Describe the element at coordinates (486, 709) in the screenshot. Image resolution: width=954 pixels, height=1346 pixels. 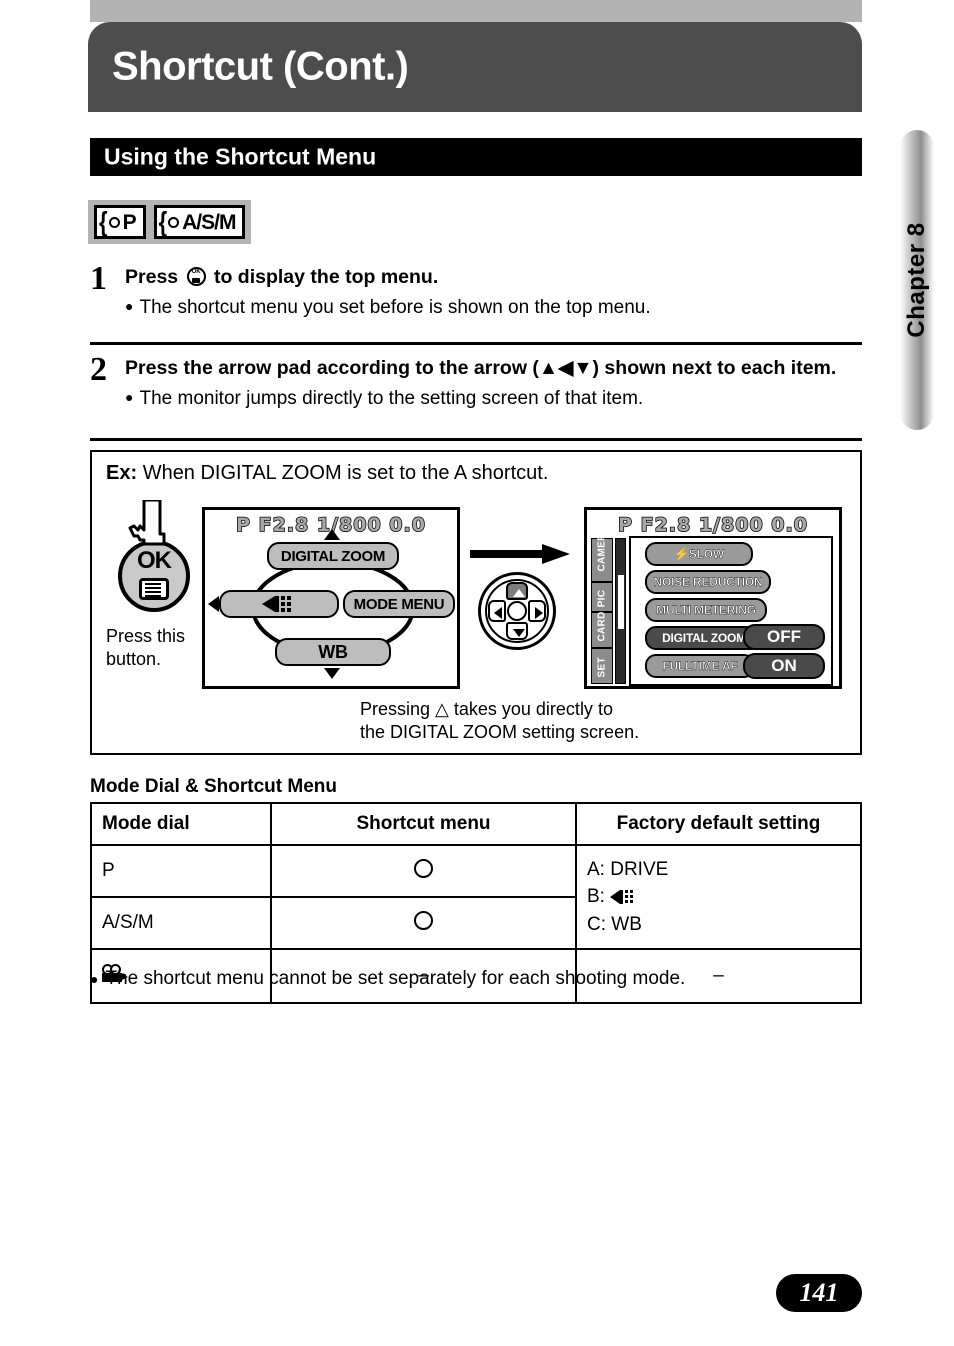
I see `pressing-note-line1: Pressing △ takes you directly to` at that location.